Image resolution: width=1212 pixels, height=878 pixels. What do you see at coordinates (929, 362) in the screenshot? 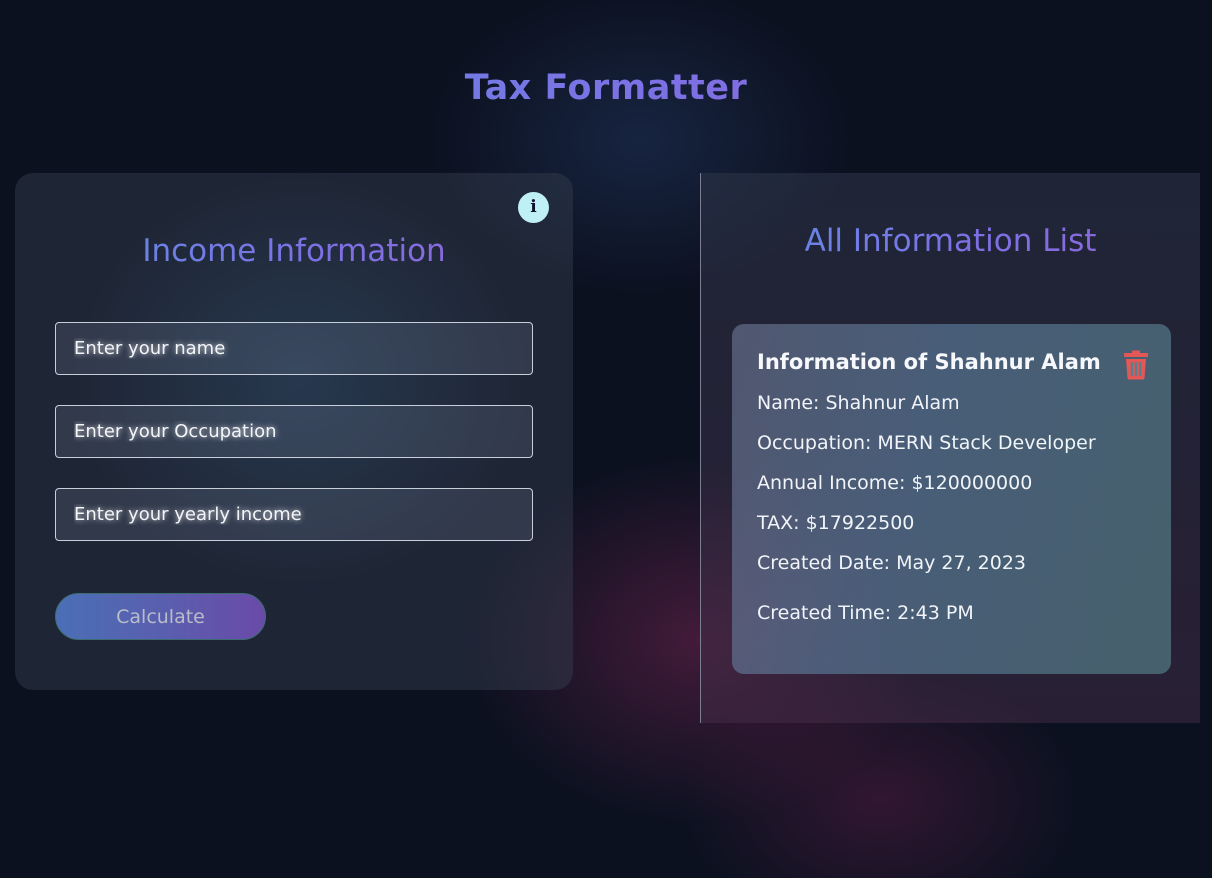
I see `record-heading: Information of Shahnur Alam` at bounding box center [929, 362].